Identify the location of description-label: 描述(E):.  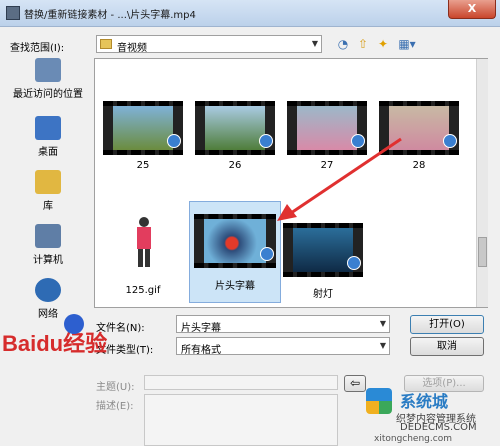
(115, 406).